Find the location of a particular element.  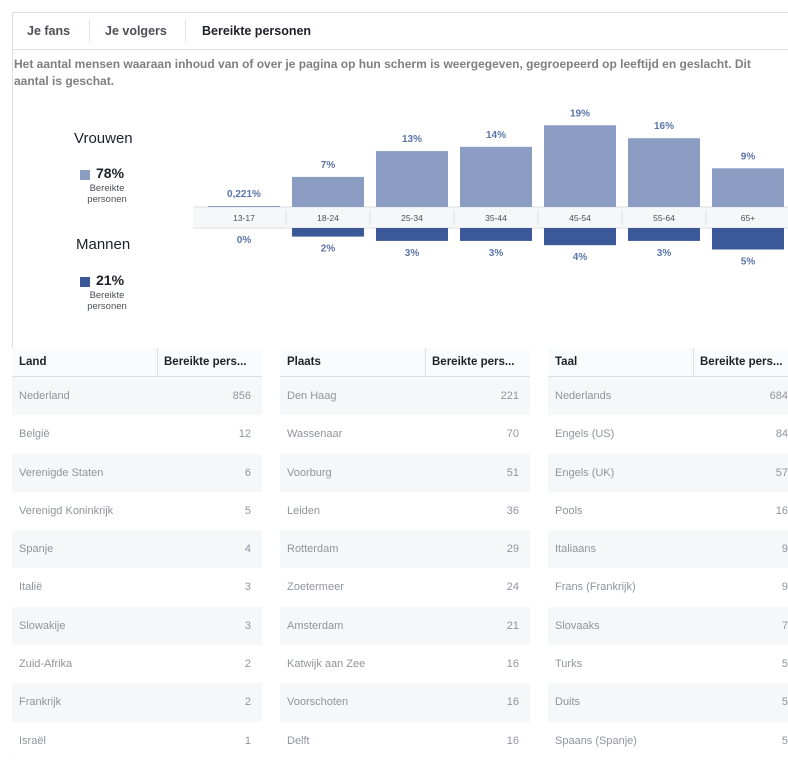

row-value: 57 is located at coordinates (781, 472).